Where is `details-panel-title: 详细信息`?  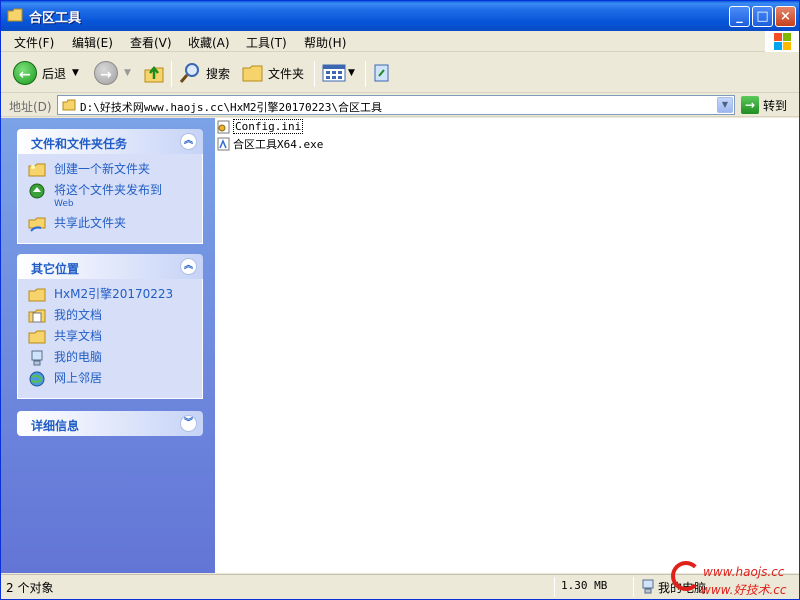
details-panel-title: 详细信息 is located at coordinates (55, 426).